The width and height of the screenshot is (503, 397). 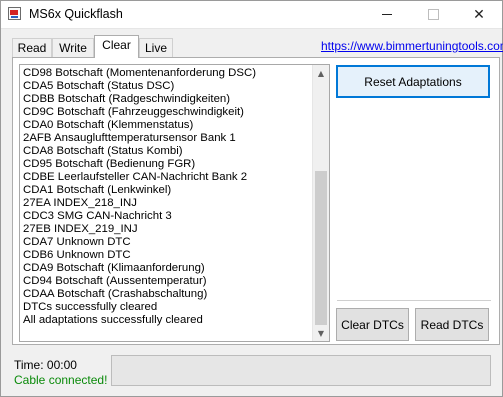 I want to click on tab-label: Read, so click(x=32, y=48).